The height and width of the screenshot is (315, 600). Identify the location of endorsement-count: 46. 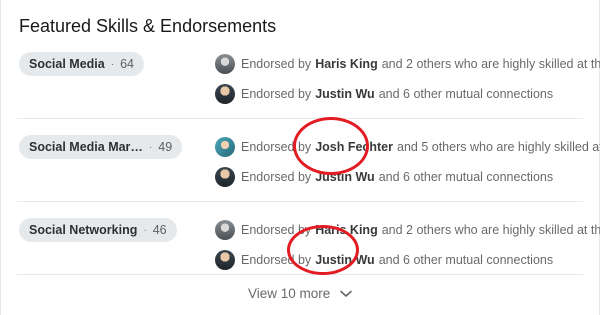
(159, 230).